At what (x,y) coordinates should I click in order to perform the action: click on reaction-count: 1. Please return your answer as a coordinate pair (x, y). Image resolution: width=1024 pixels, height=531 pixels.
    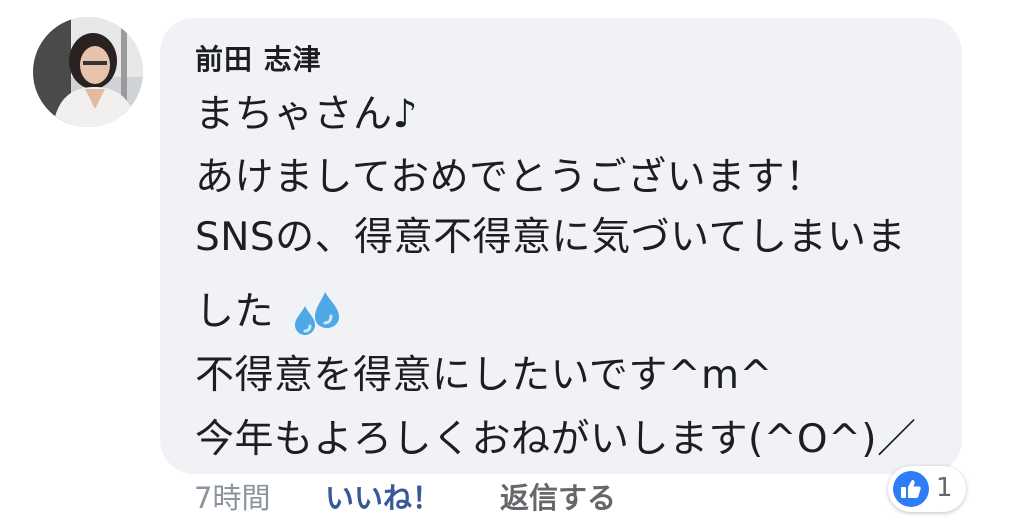
    Looking at the image, I should click on (944, 488).